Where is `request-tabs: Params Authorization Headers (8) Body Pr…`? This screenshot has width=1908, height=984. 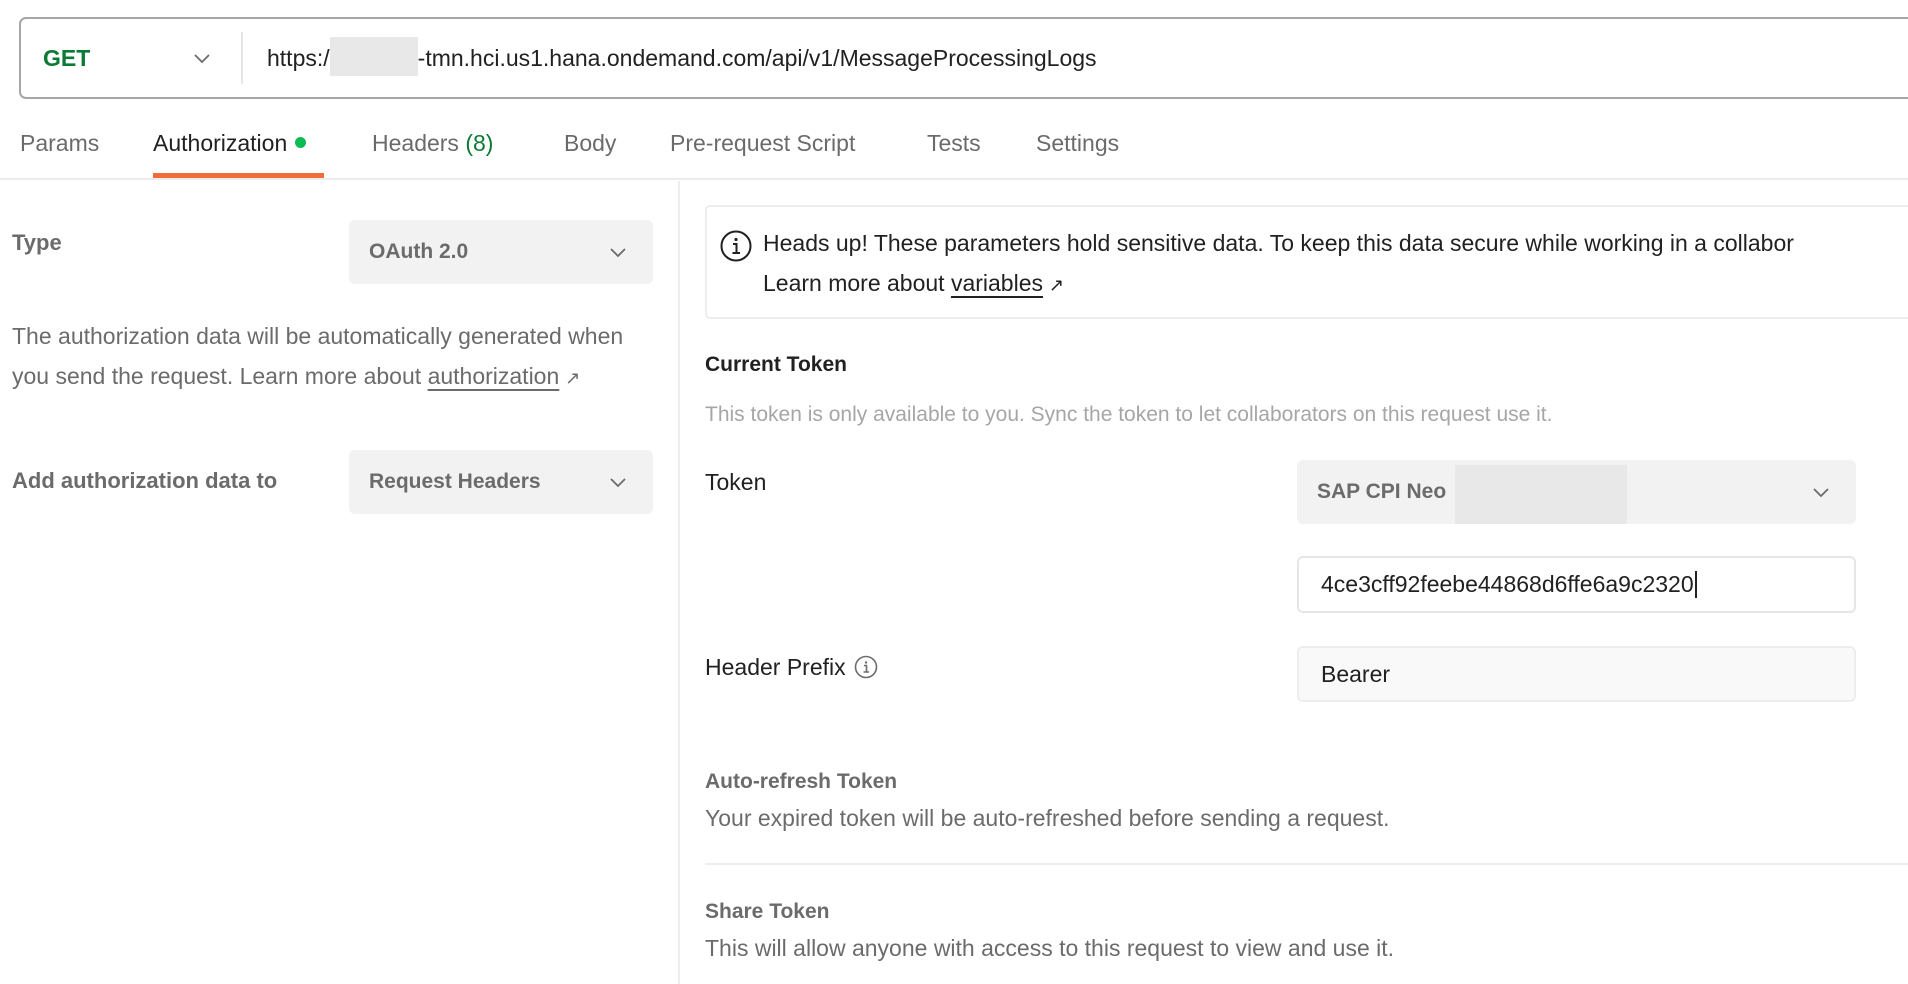
request-tabs: Params Authorization Headers (8) Body Pr… is located at coordinates (954, 145).